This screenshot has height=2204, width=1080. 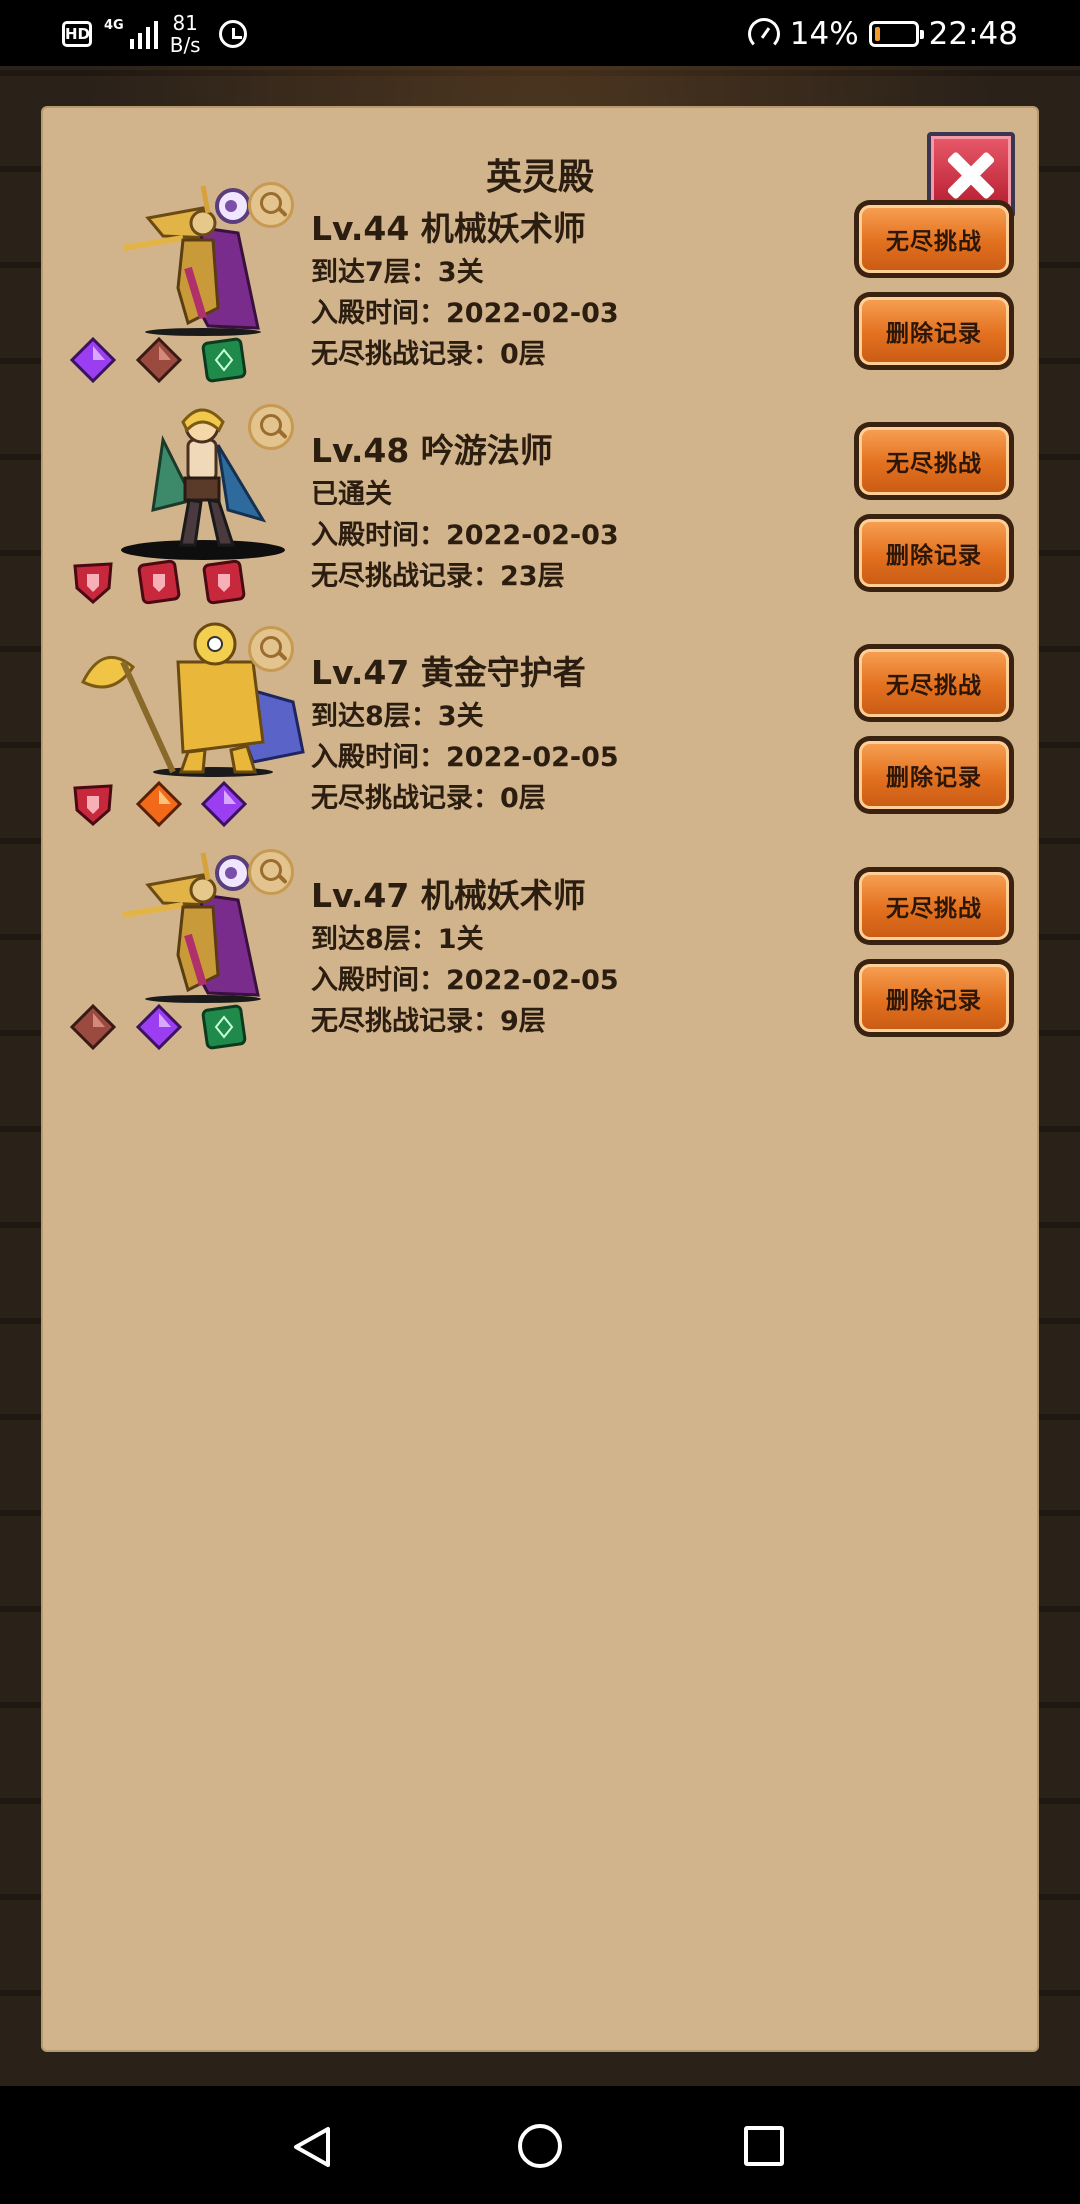 I want to click on status-right: 14% 22:48, so click(x=882, y=34).